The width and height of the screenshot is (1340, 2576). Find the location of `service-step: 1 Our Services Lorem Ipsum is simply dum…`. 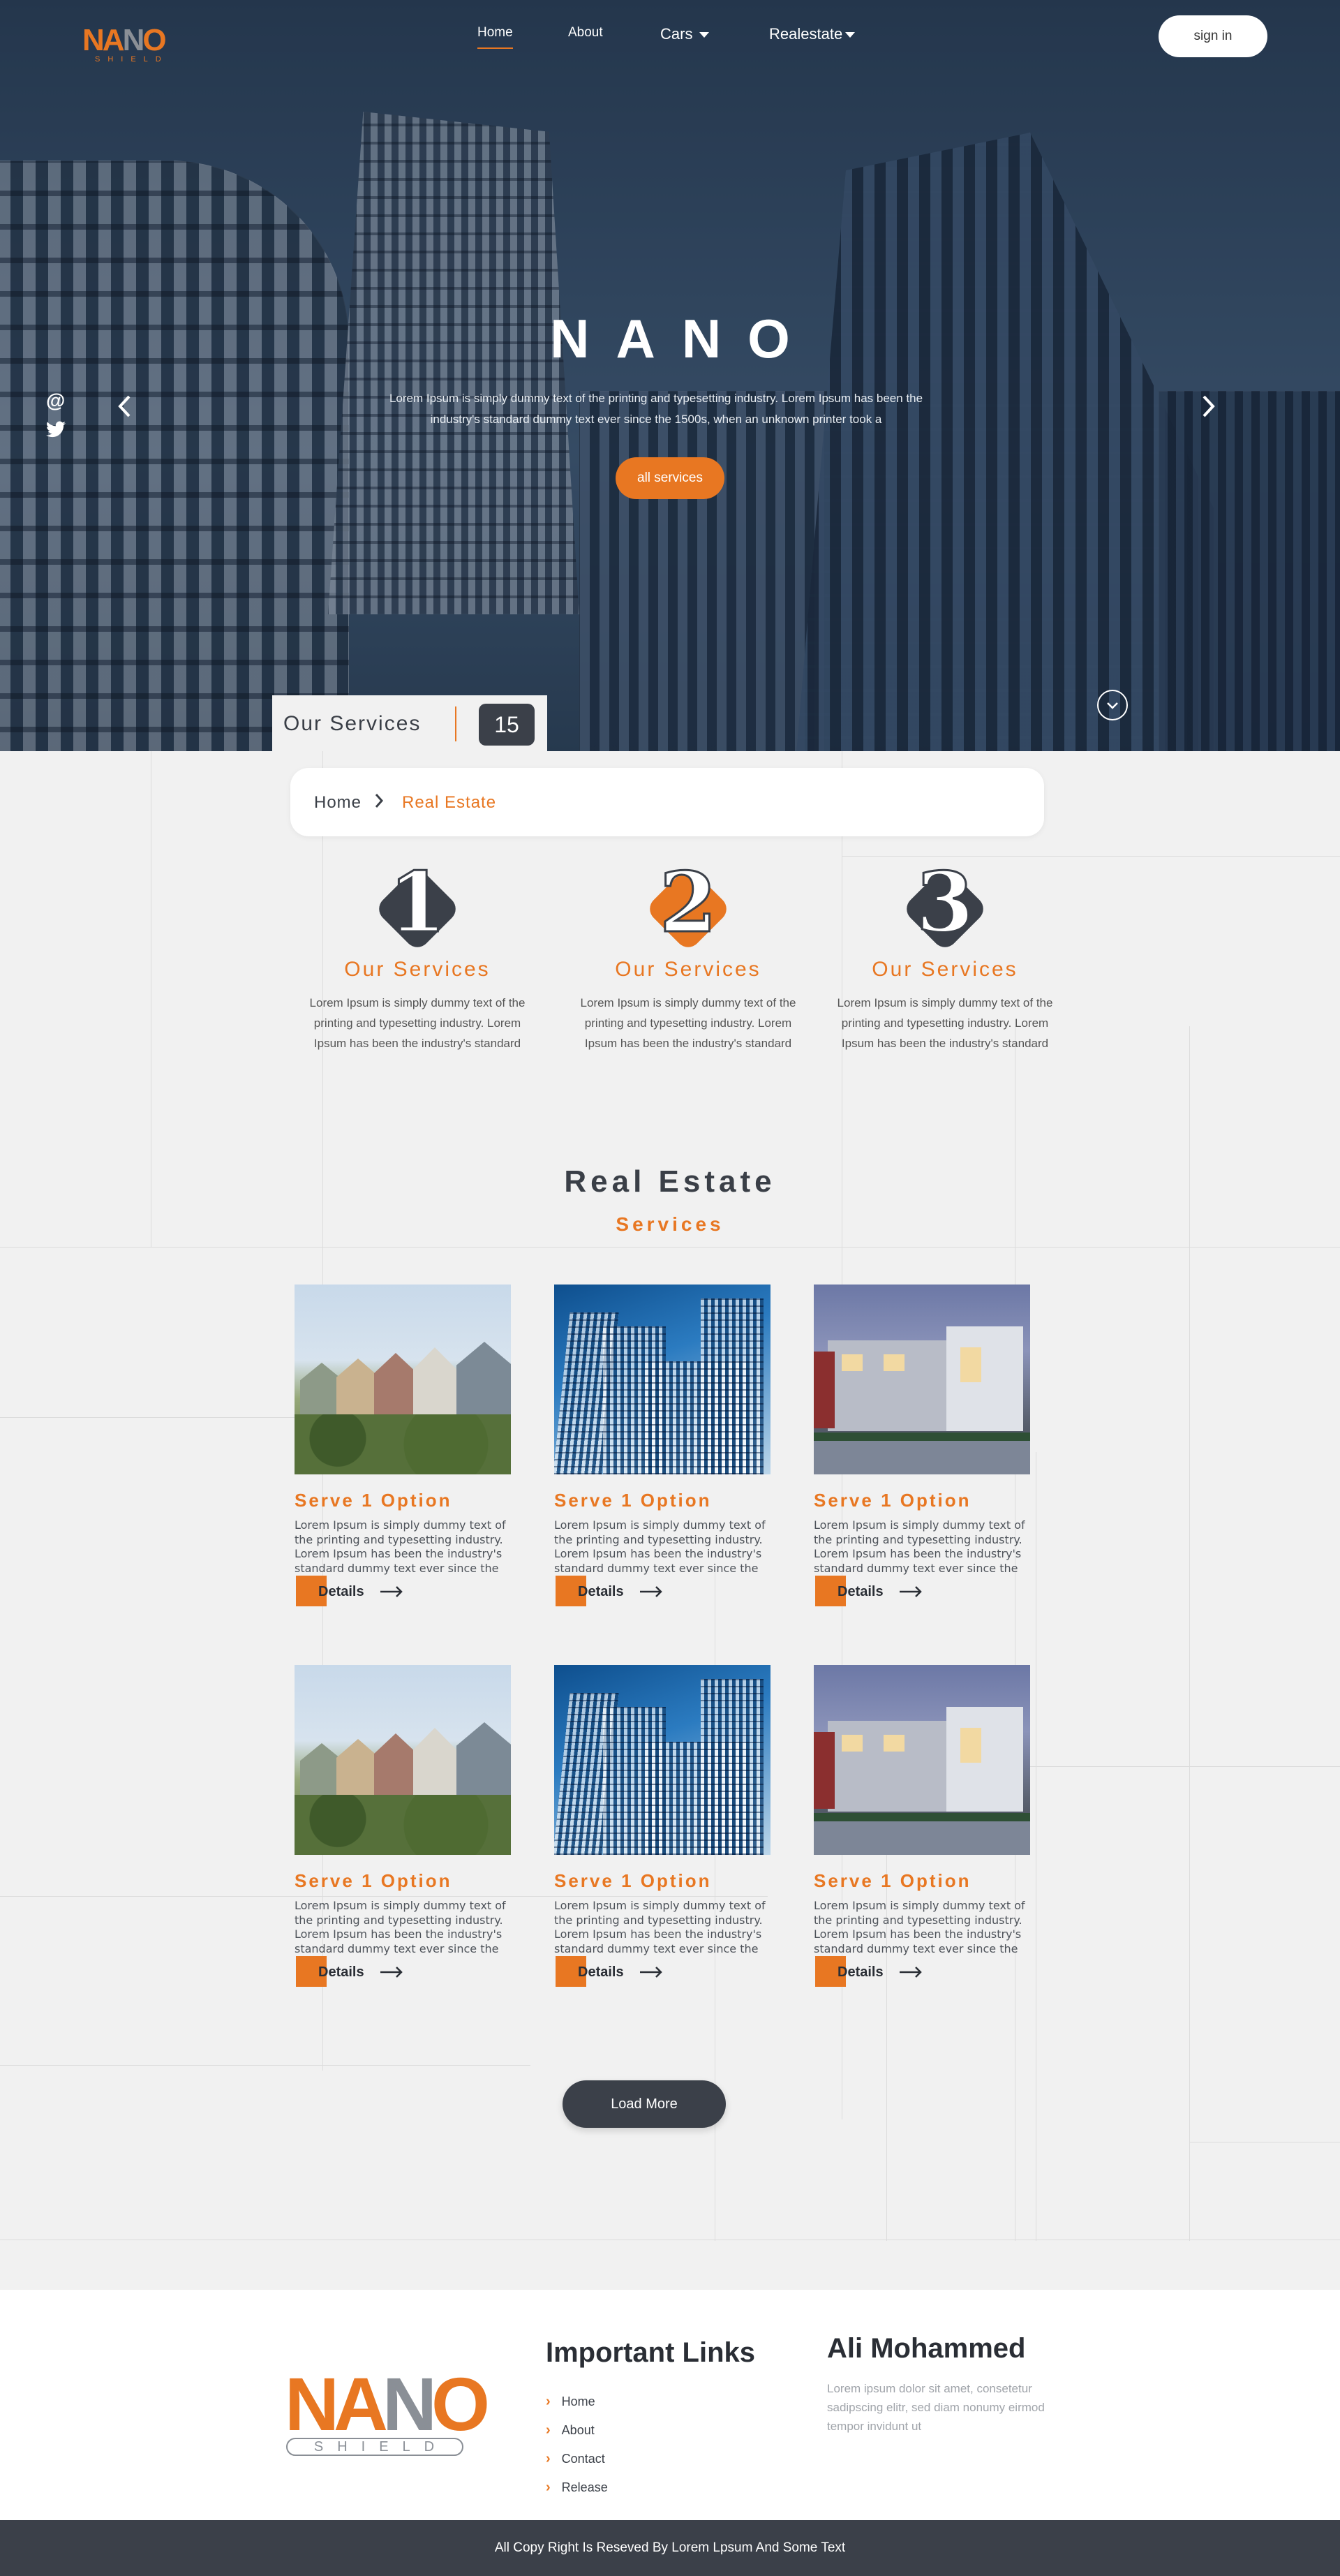

service-step: 1 Our Services Lorem Ipsum is simply dum… is located at coordinates (417, 953).